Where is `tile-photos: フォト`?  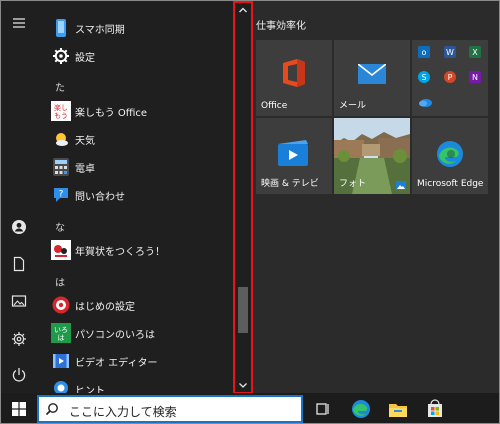 tile-photos: フォト is located at coordinates (372, 156).